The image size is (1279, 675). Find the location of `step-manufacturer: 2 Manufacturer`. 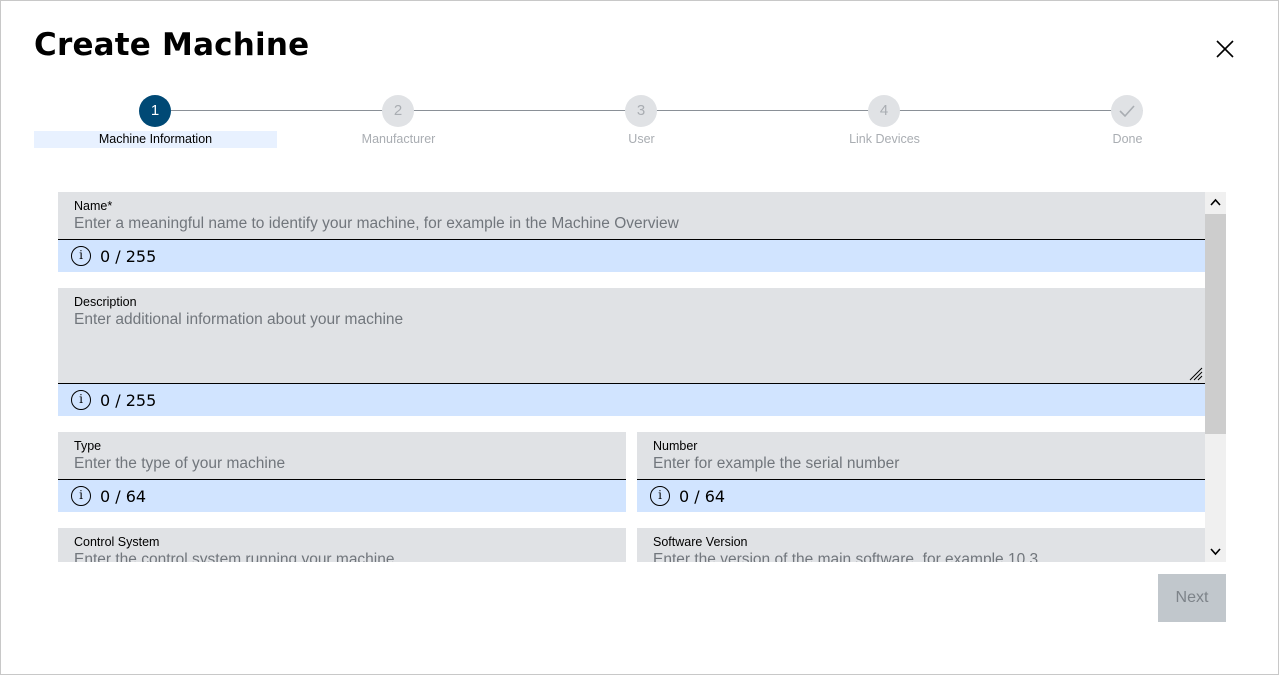

step-manufacturer: 2 Manufacturer is located at coordinates (398, 121).